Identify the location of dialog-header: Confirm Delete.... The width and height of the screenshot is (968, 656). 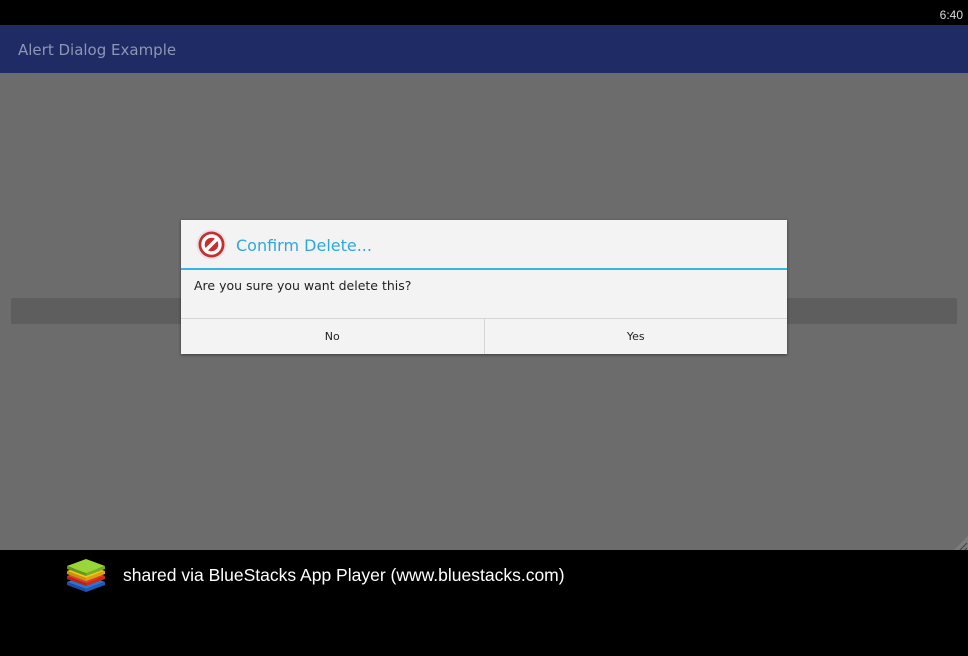
(484, 245).